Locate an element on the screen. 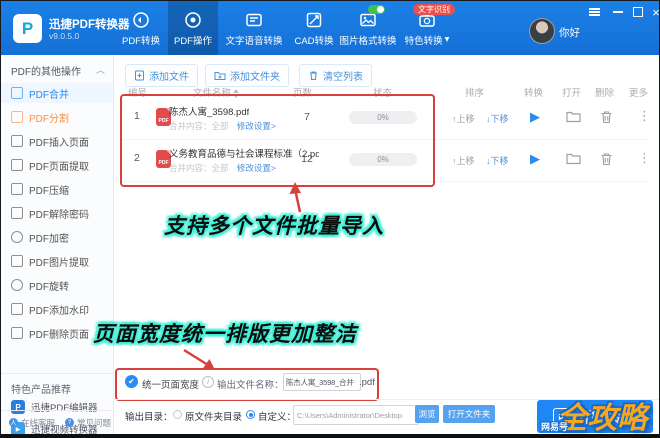  sidebar-divider is located at coordinates (57, 373).